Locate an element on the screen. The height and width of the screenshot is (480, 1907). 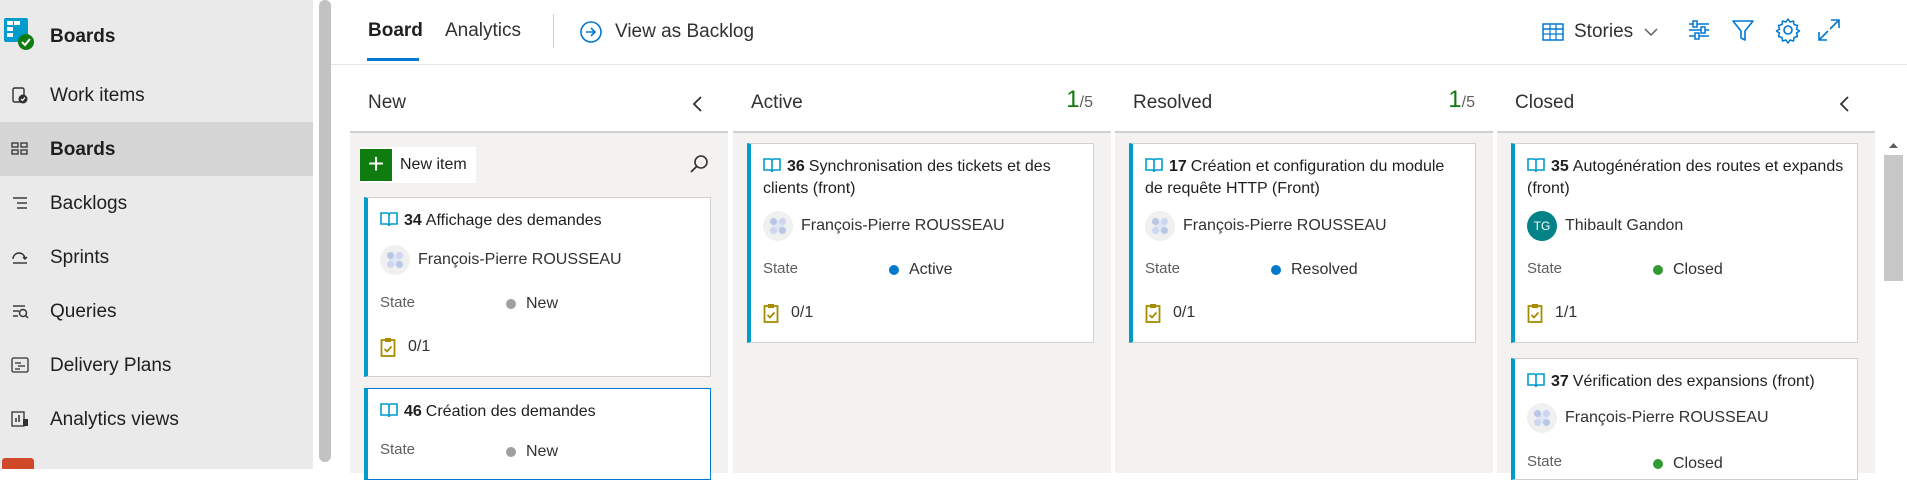
column-header: Resolved 1/5 is located at coordinates (1304, 103).